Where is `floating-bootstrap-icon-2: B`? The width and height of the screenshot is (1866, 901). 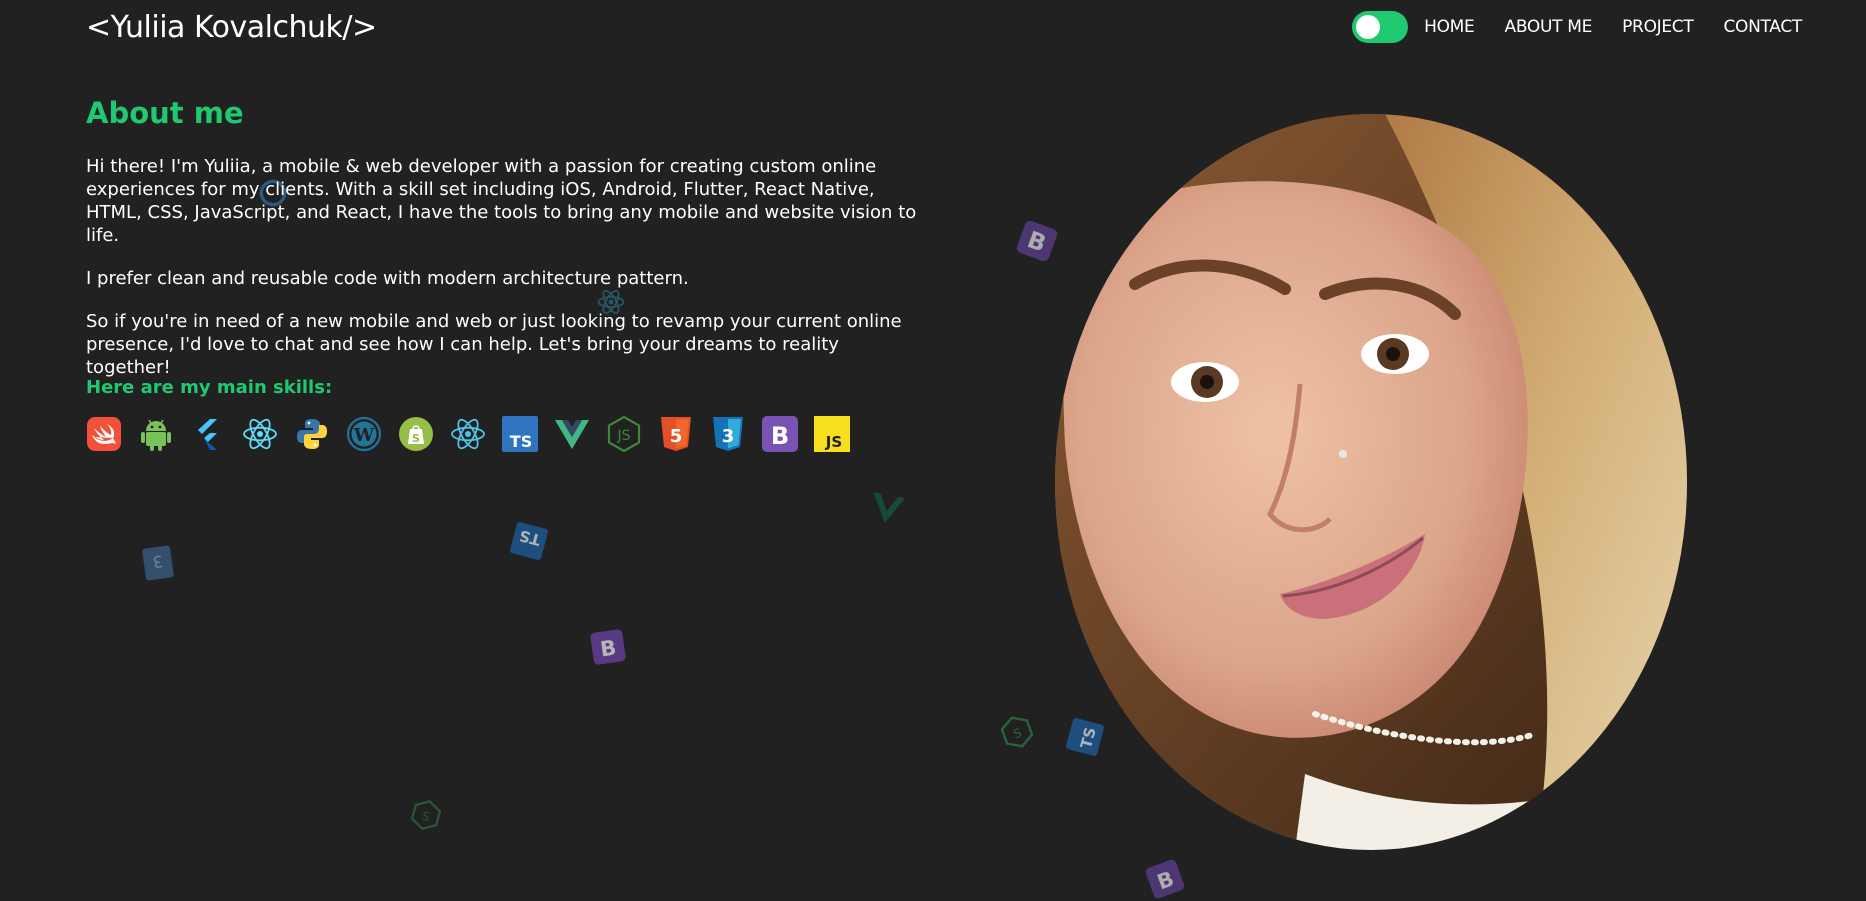
floating-bootstrap-icon-2: B is located at coordinates (608, 647).